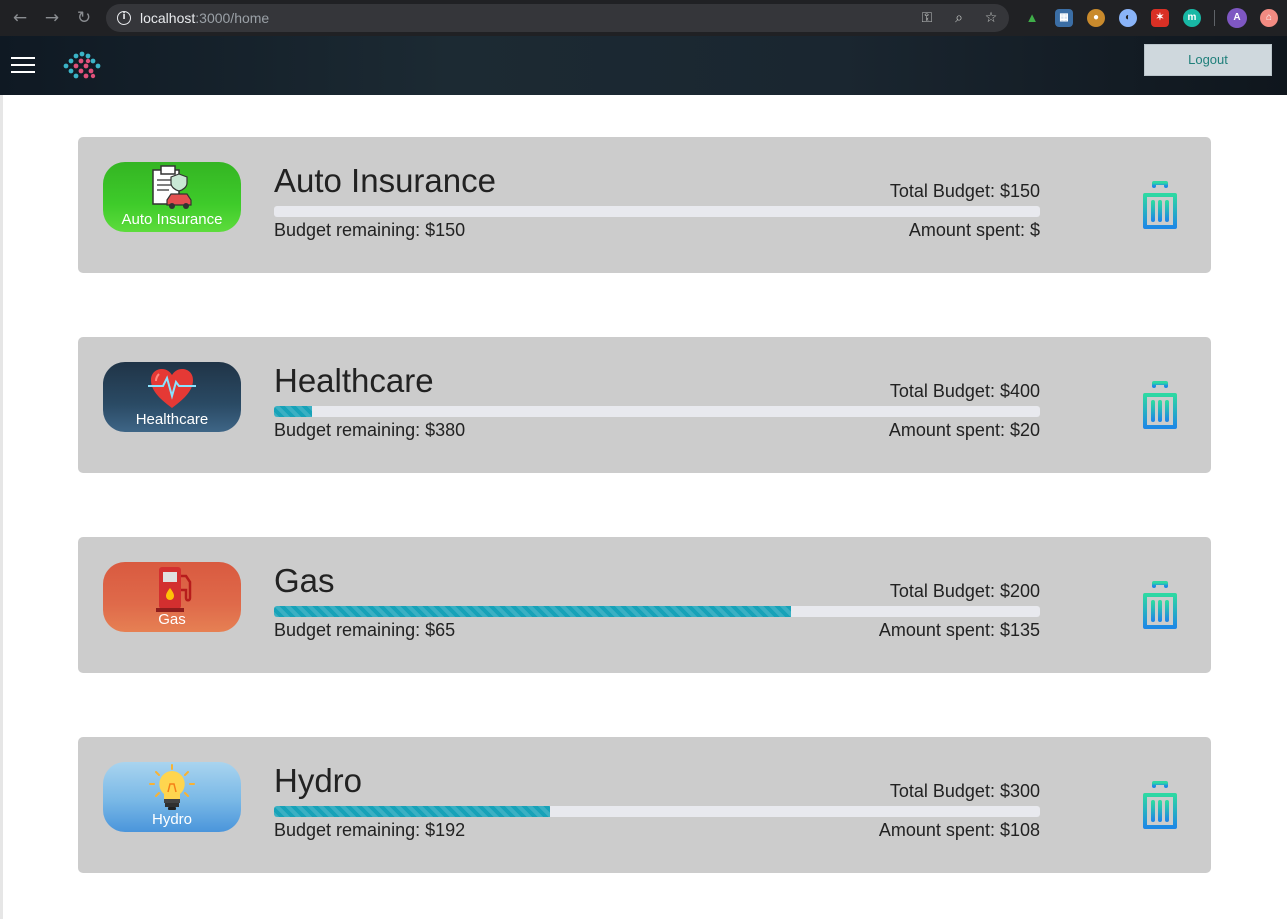 The image size is (1287, 919). Describe the element at coordinates (643, 65) in the screenshot. I see `app-header: Logout` at that location.